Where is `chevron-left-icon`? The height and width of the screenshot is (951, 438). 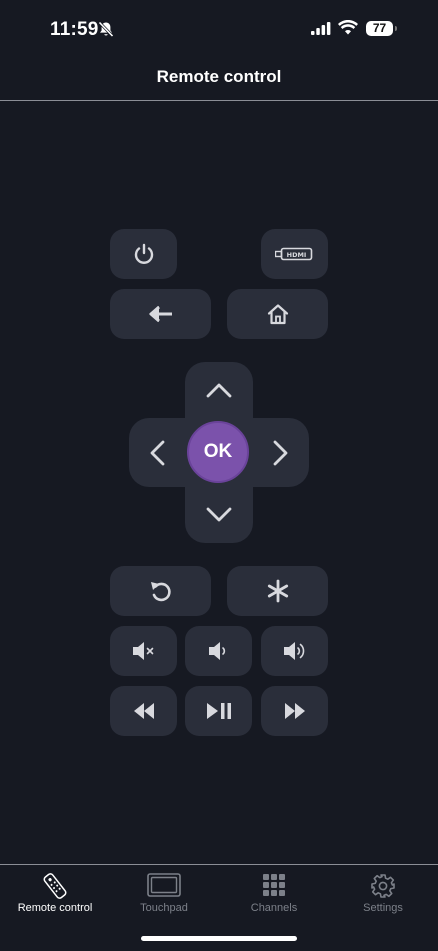 chevron-left-icon is located at coordinates (157, 452).